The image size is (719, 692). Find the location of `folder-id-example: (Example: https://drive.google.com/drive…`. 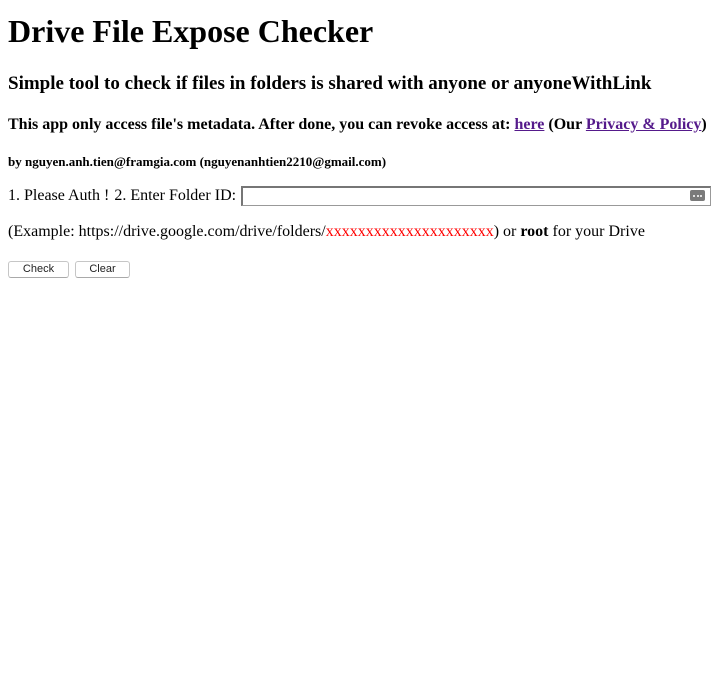

folder-id-example: (Example: https://drive.google.com/drive… is located at coordinates (359, 232).